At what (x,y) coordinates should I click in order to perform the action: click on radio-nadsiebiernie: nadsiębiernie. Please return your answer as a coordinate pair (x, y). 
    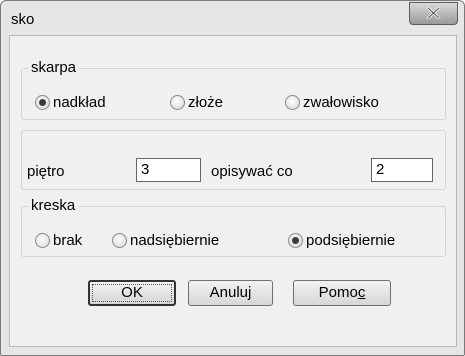
    Looking at the image, I should click on (165, 240).